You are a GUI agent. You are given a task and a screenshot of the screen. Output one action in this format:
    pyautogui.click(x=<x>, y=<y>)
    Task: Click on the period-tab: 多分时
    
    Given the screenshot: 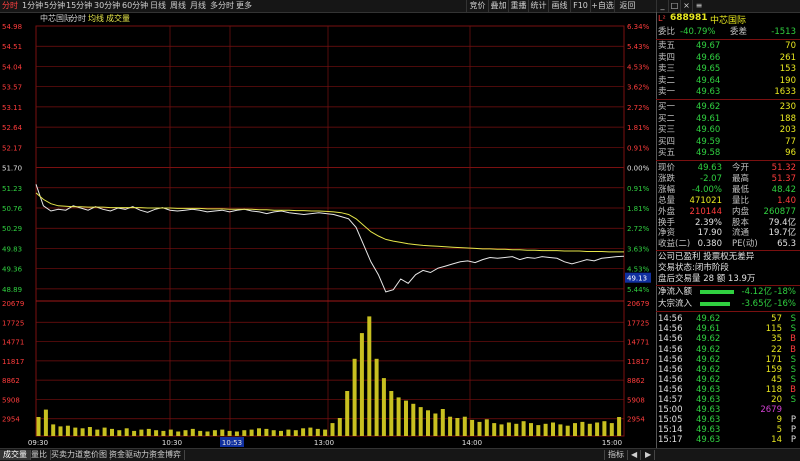 What is the action you would take?
    pyautogui.click(x=222, y=6)
    